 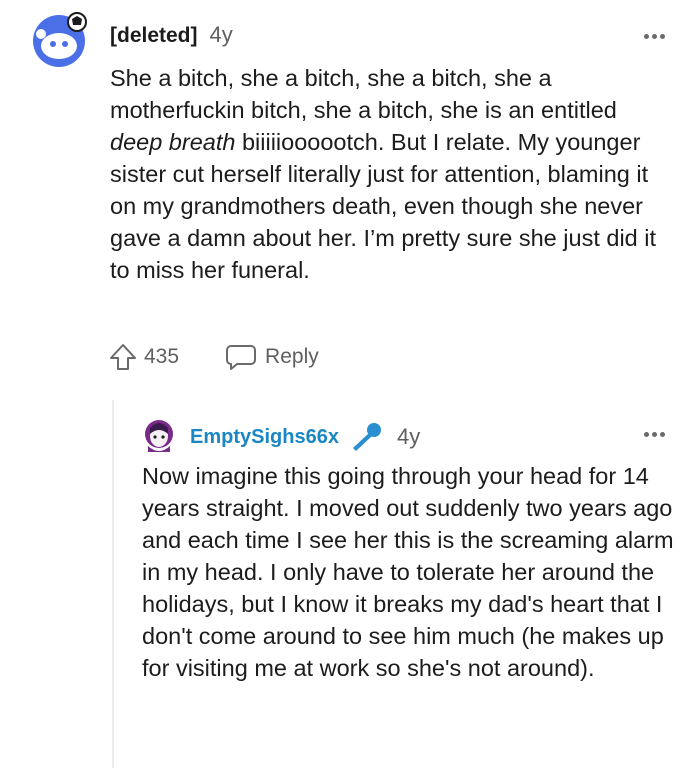 I want to click on comment-text-italic: deep breath, so click(x=173, y=142).